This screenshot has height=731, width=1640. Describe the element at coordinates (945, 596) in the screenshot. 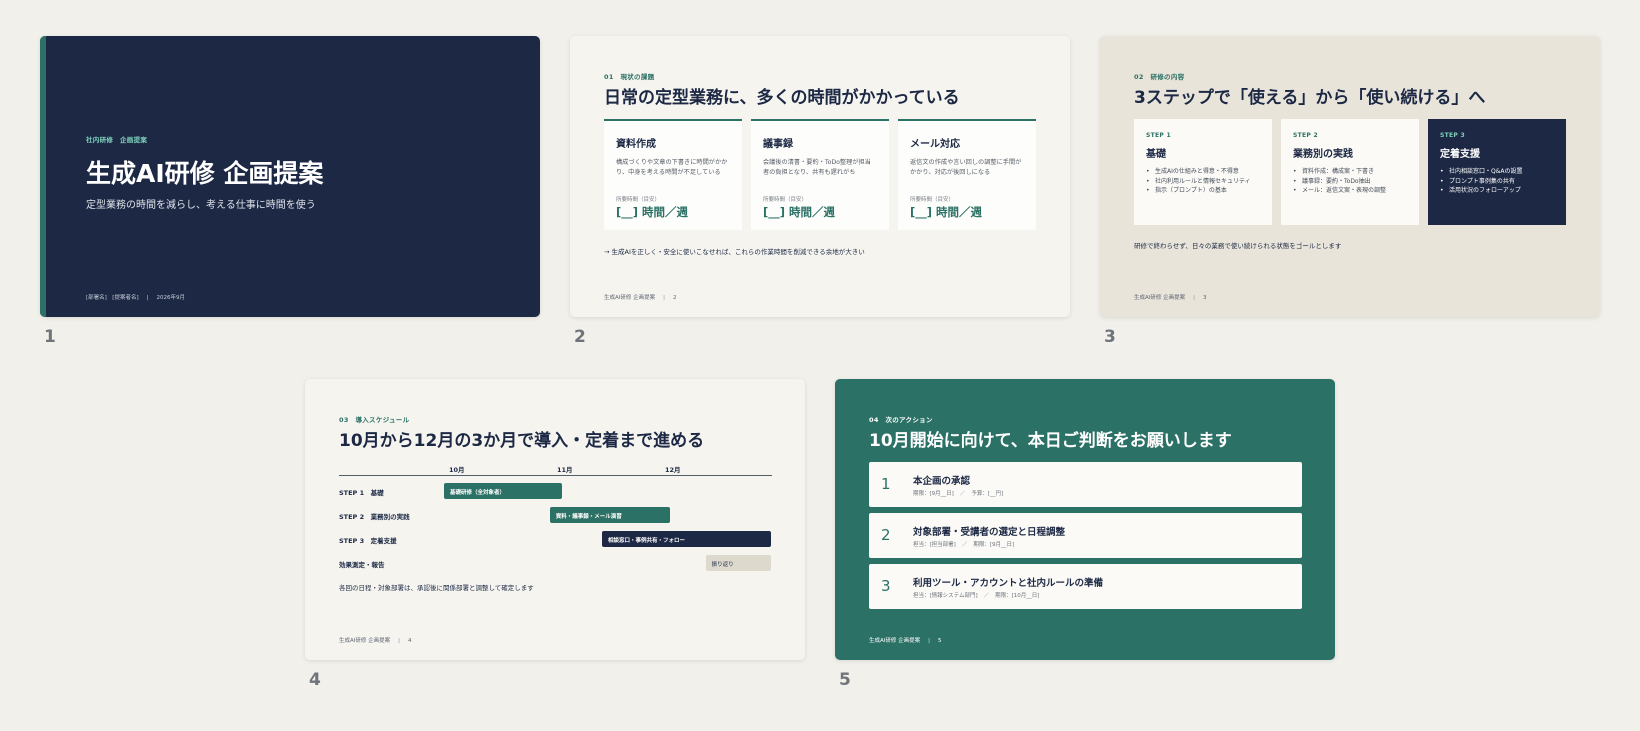

I see `action-meta-left: 担当：[情報システム部門]` at that location.